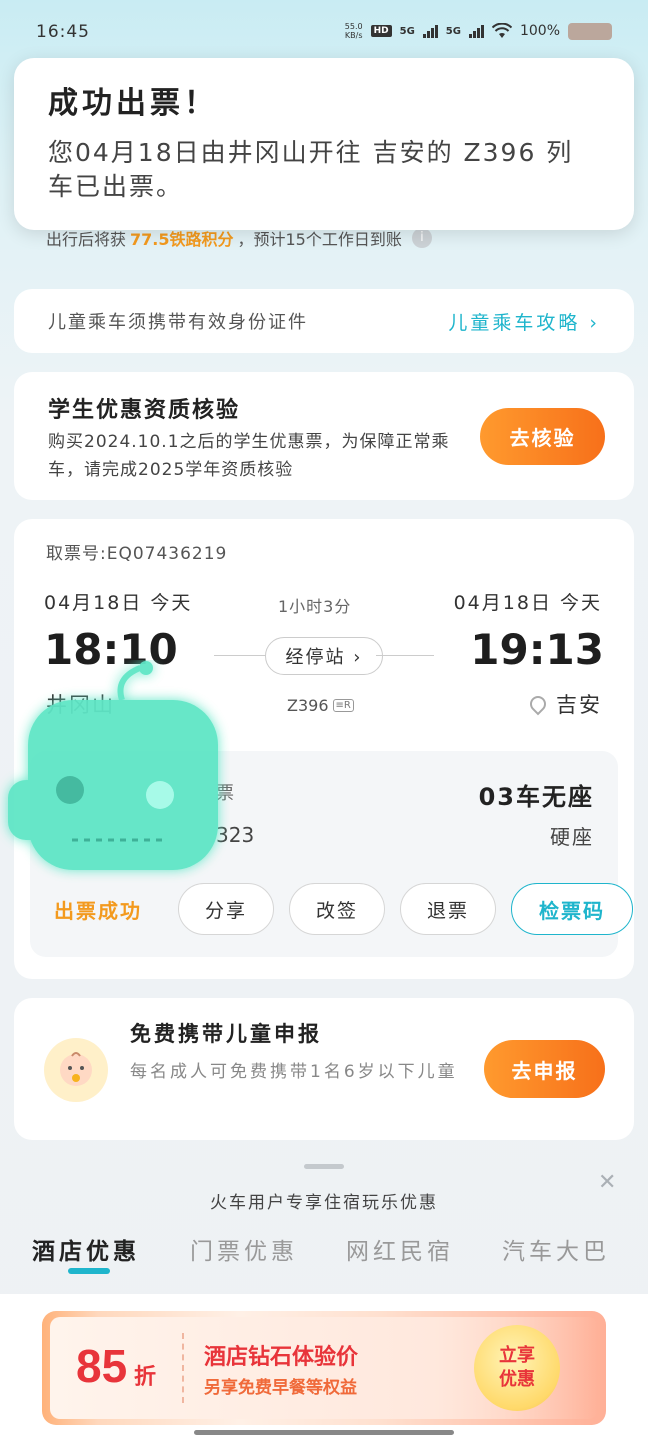 This screenshot has width=648, height=1439. I want to click on drag-handle, so click(324, 1166).